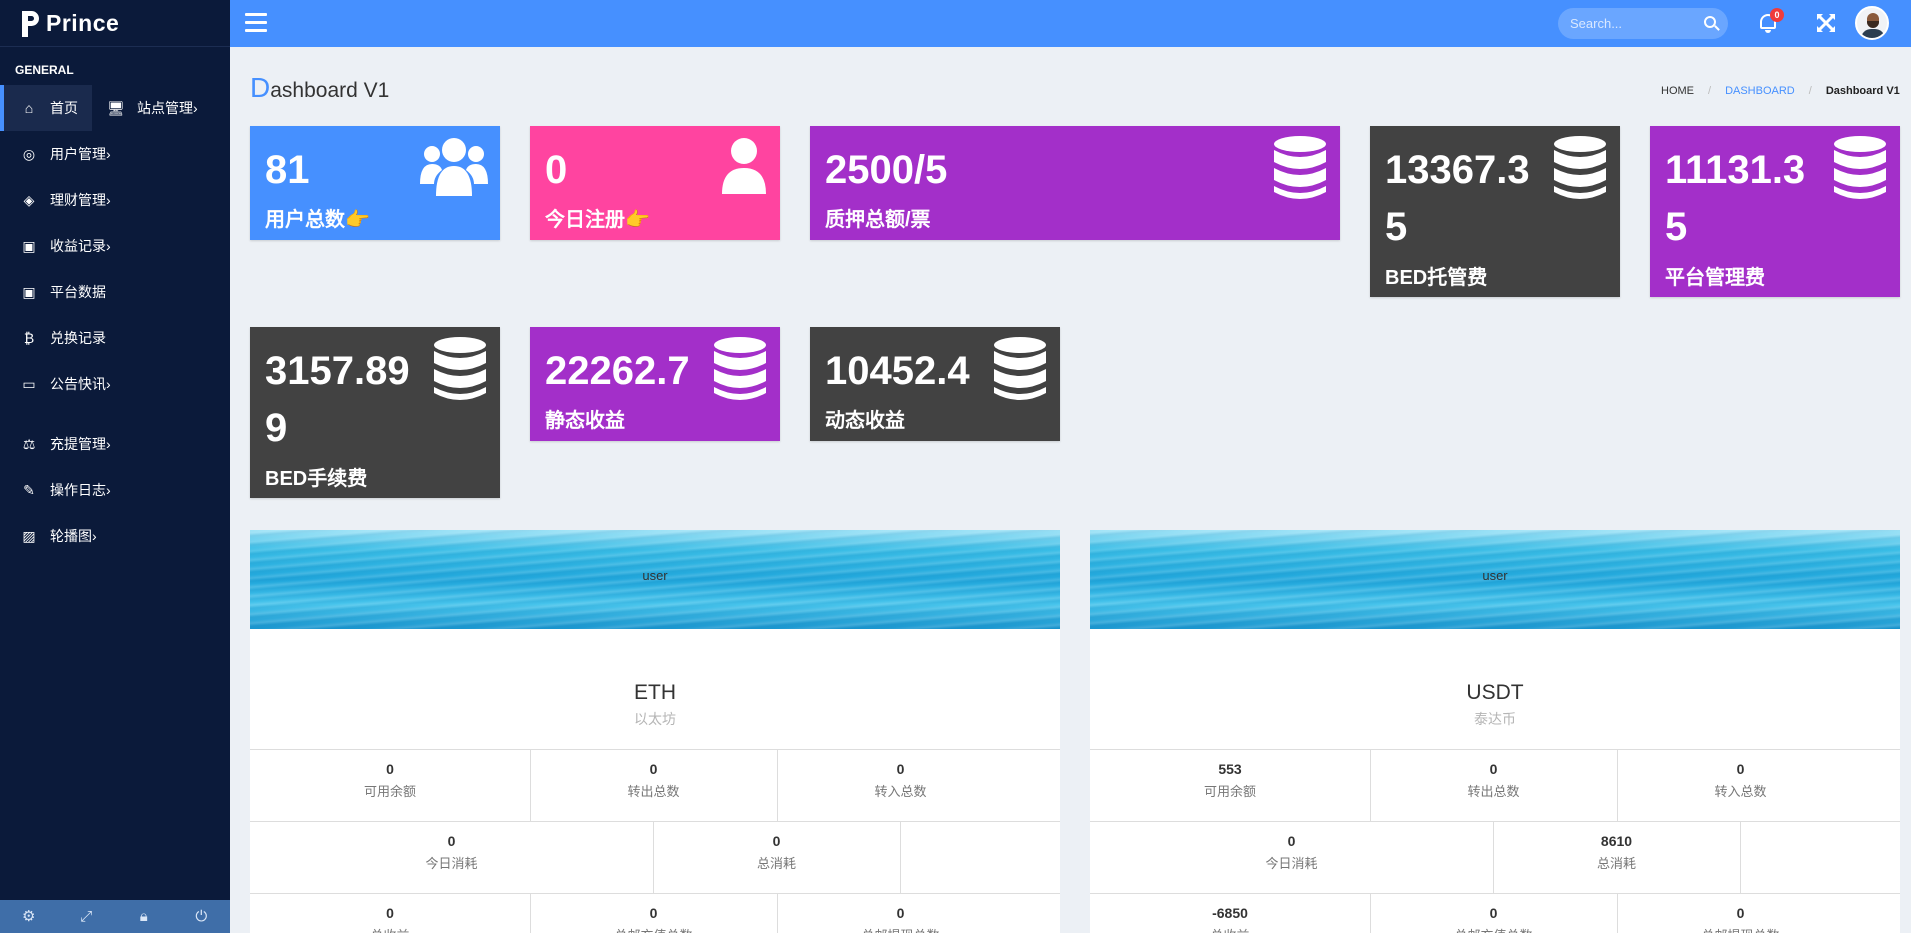 The width and height of the screenshot is (1911, 933). What do you see at coordinates (29, 535) in the screenshot?
I see `image-icon: ▨` at bounding box center [29, 535].